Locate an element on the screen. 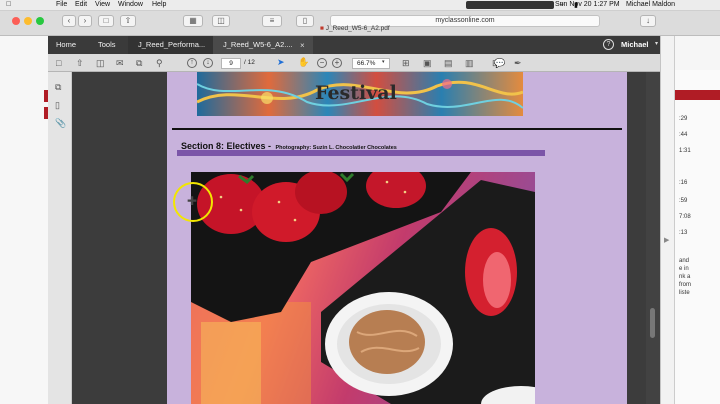 Image resolution: width=720 pixels, height=404 pixels. hand-icon: ✋ is located at coordinates (303, 62).